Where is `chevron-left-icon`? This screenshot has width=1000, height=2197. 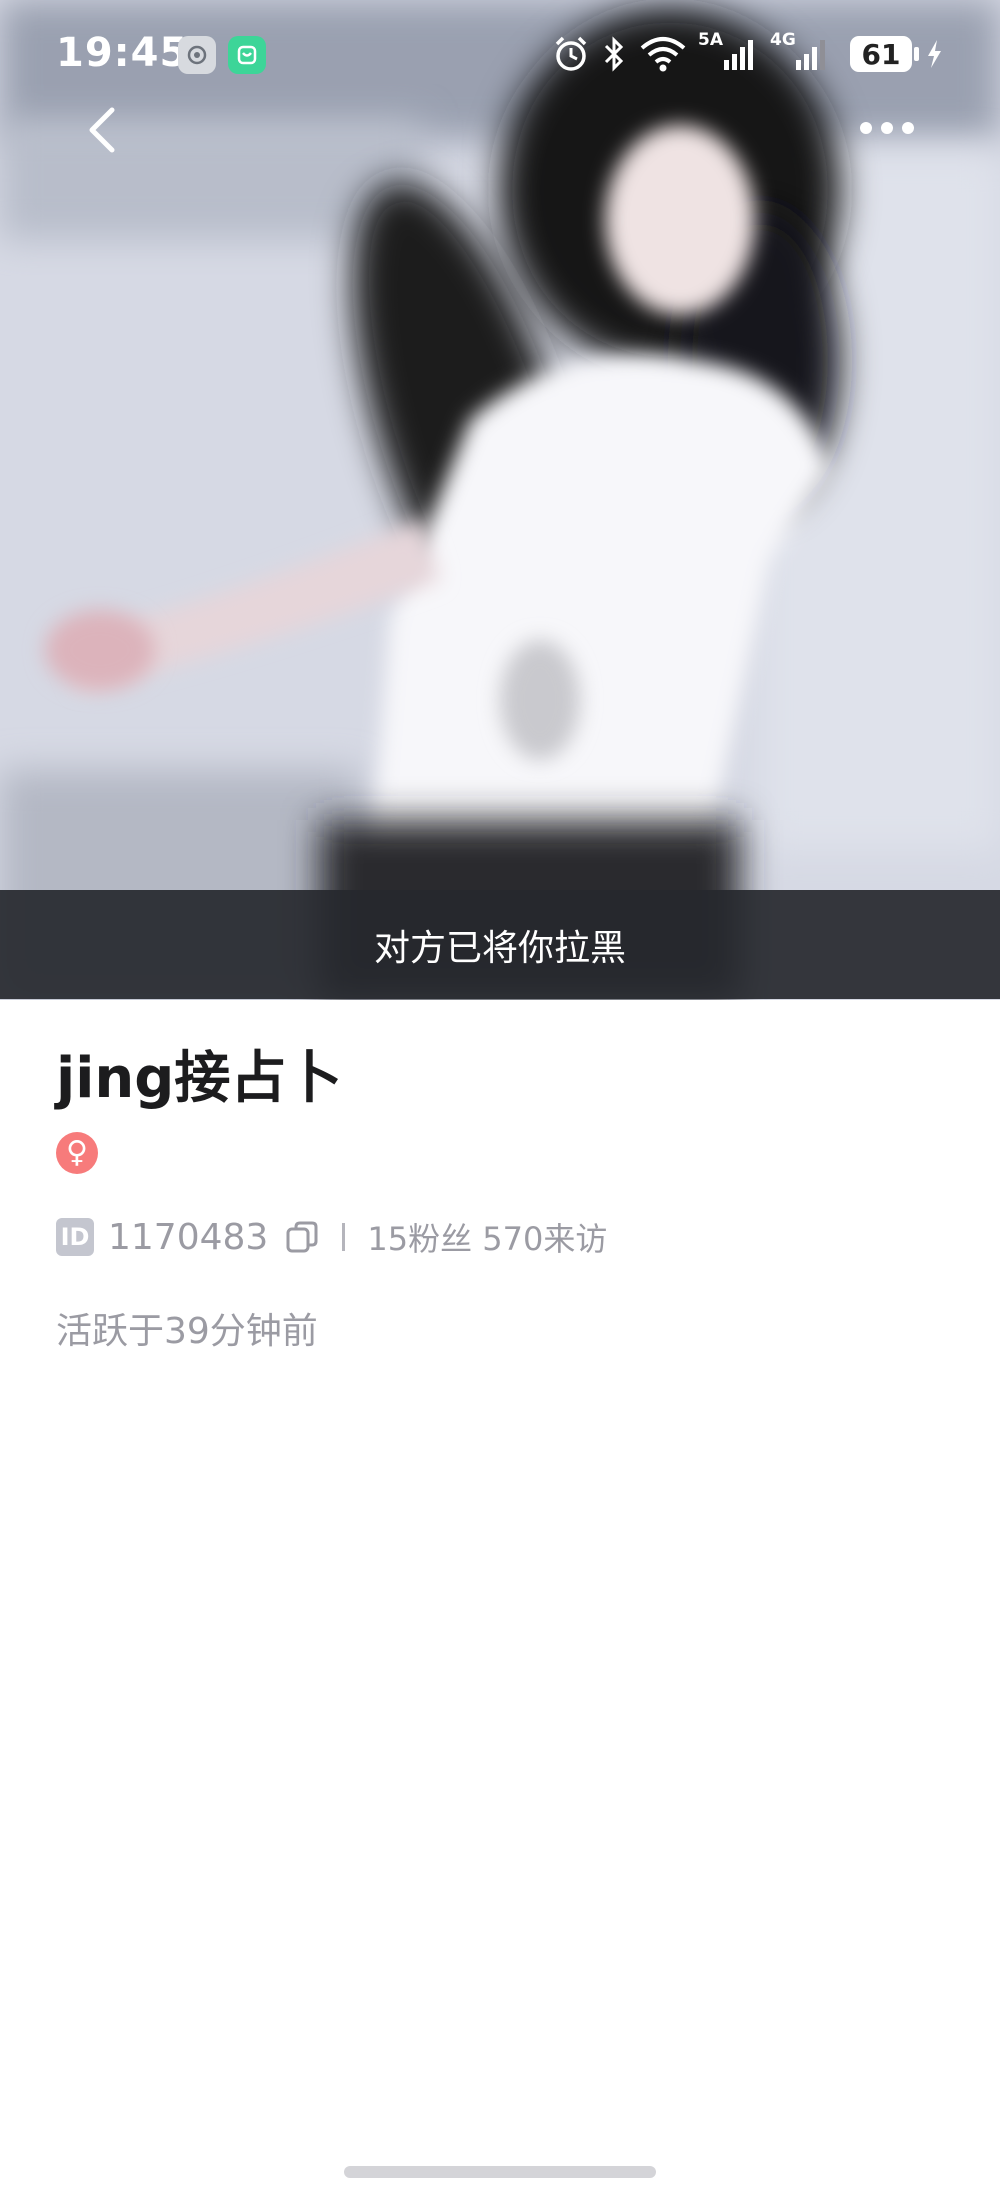
chevron-left-icon is located at coordinates (102, 130).